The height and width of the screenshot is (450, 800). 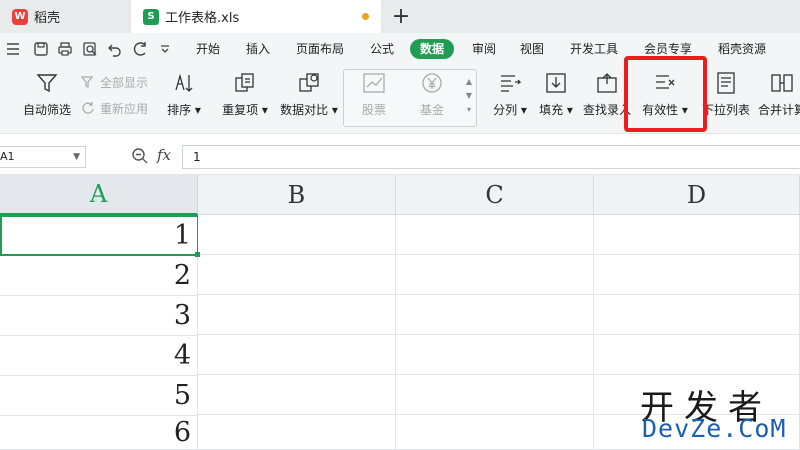 I want to click on name-box: A1 ▼, so click(x=43, y=157).